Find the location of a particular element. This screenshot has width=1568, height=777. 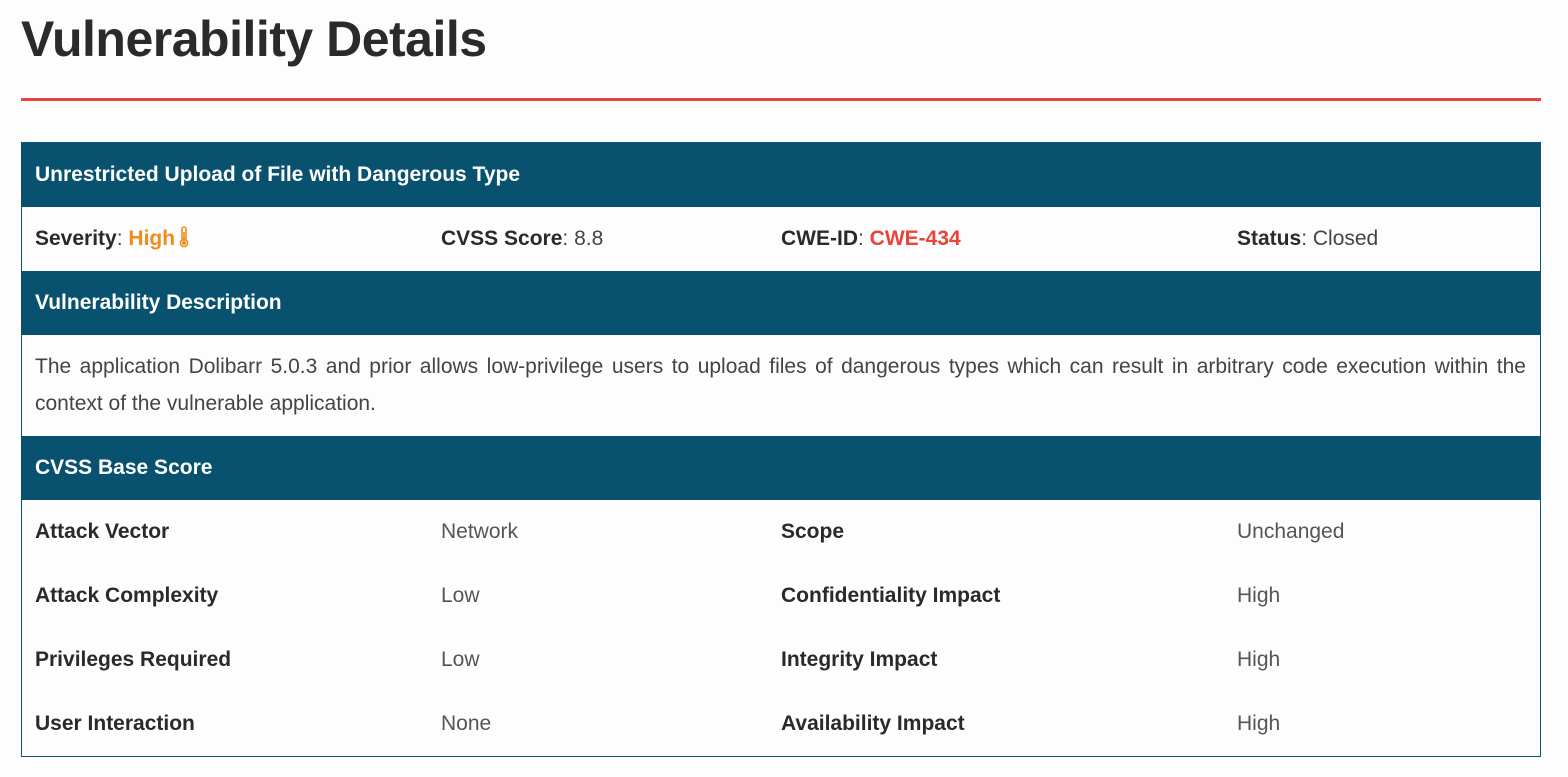

metric-value: None is located at coordinates (466, 723).